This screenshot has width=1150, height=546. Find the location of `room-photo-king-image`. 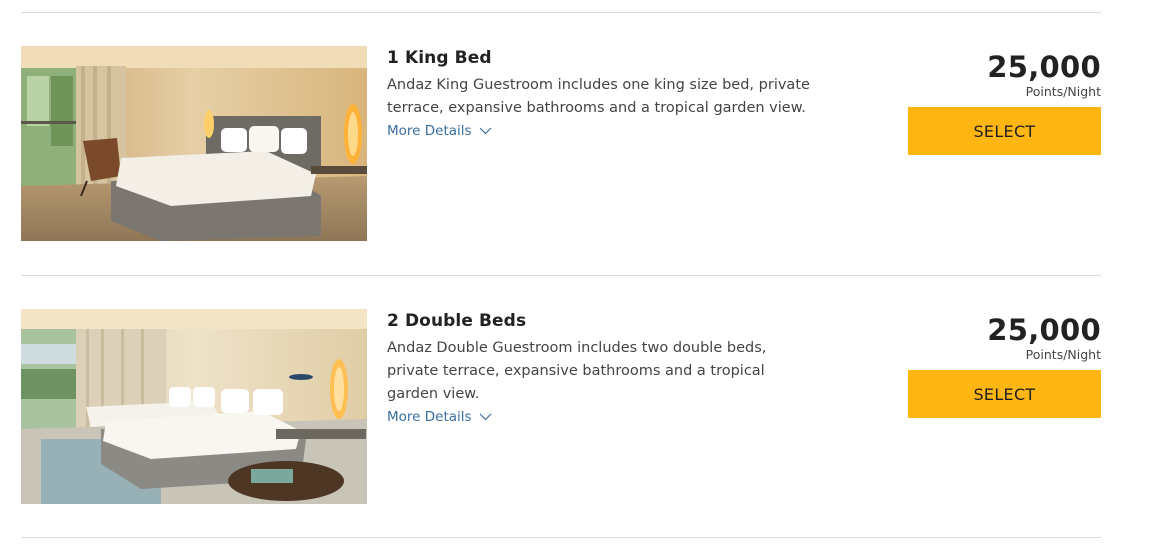

room-photo-king-image is located at coordinates (194, 143).